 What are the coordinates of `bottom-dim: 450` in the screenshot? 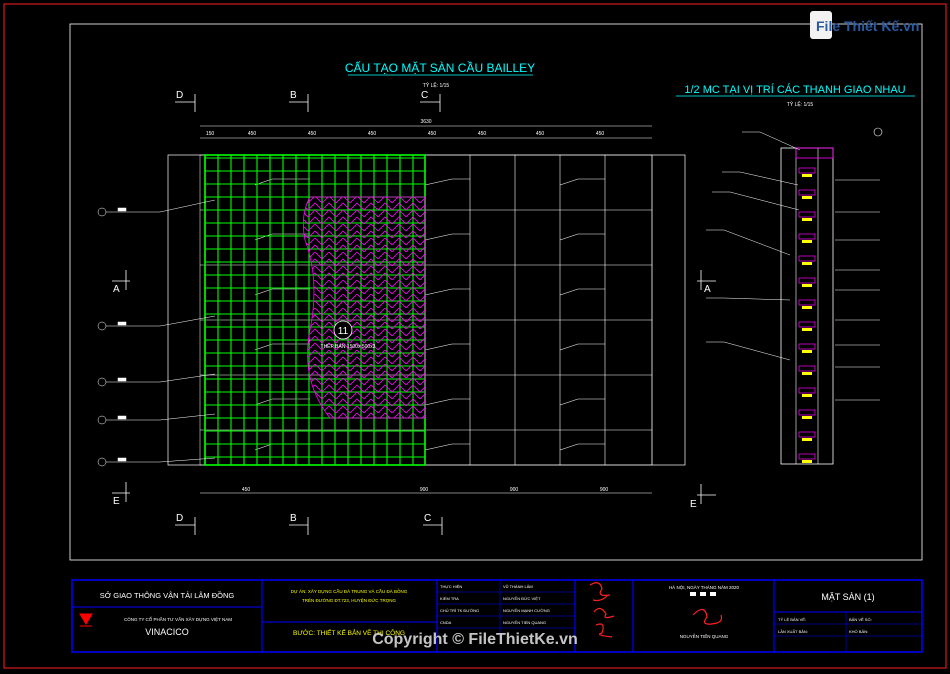 It's located at (246, 490).